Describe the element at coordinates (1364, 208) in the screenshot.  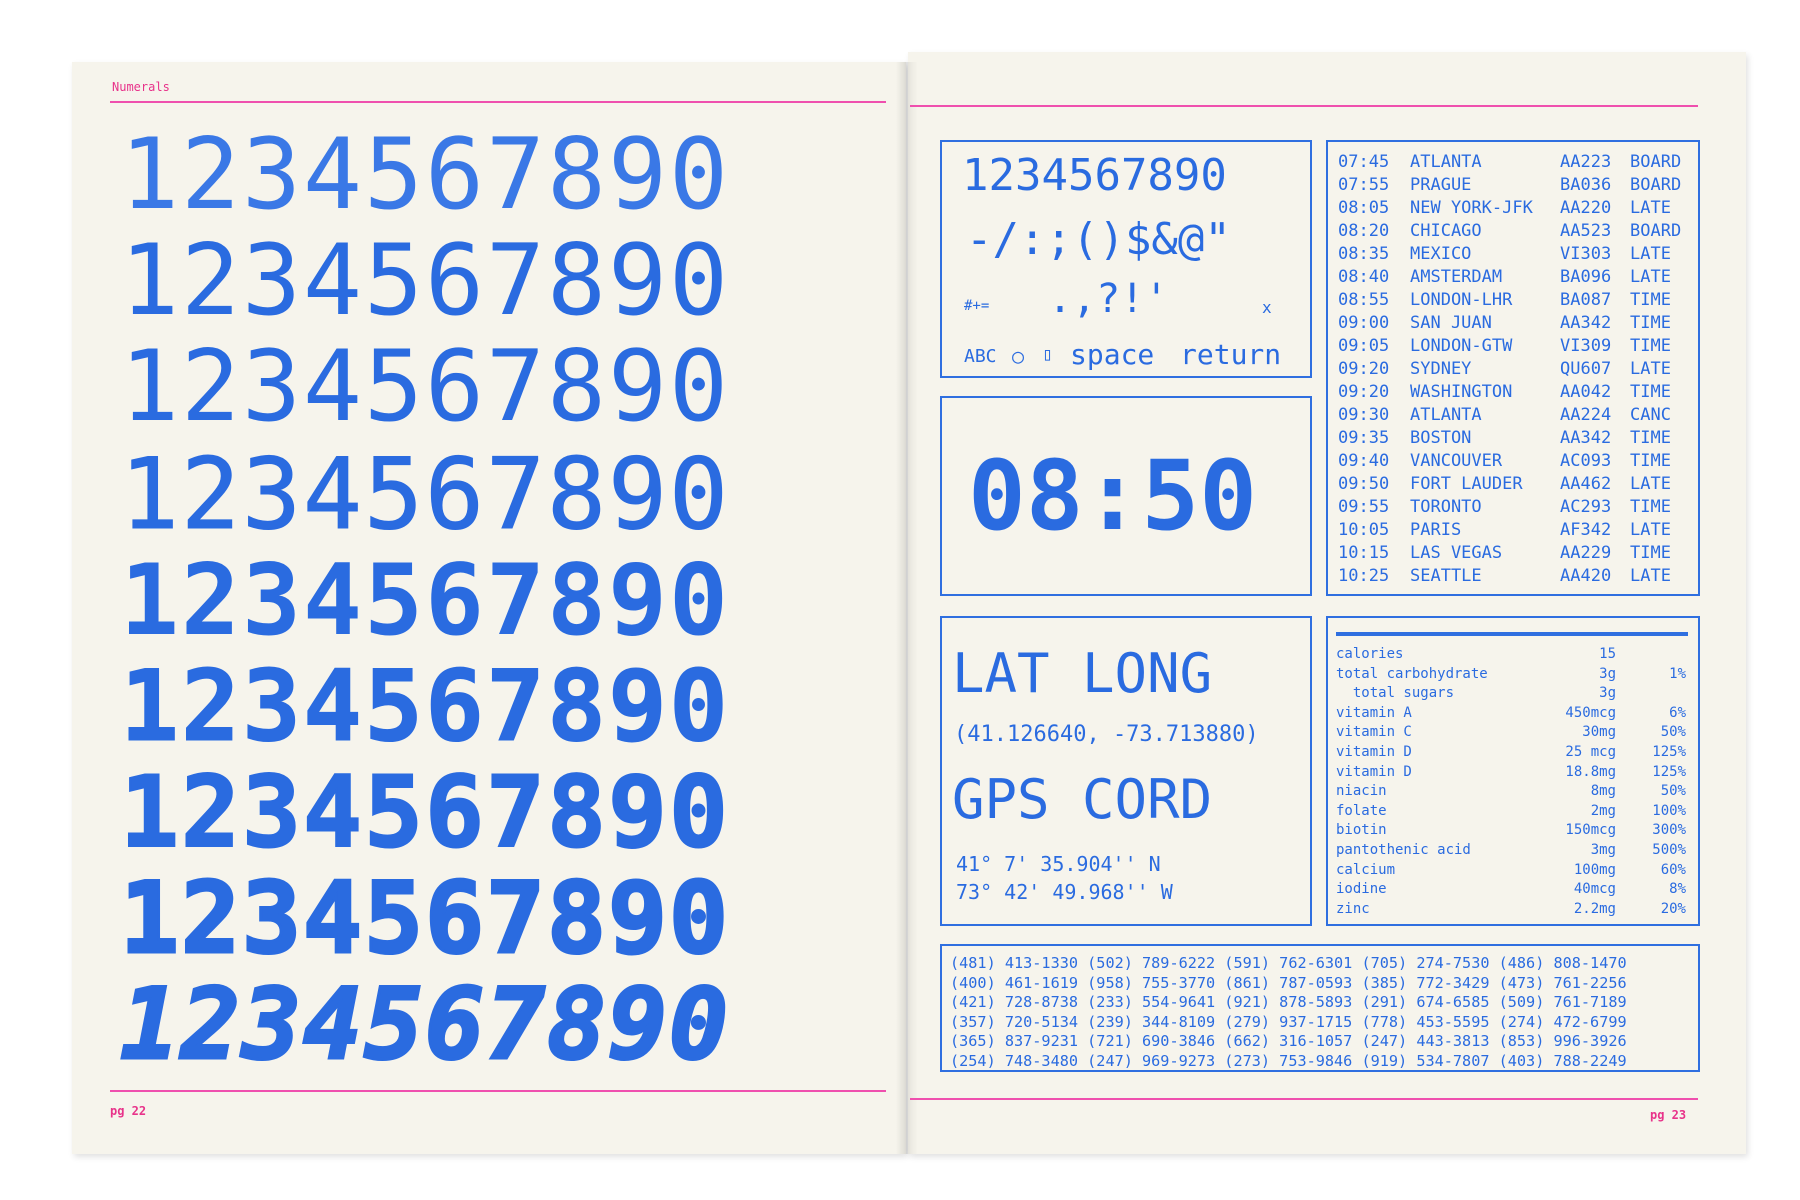
I see `flight-time: 08:05` at that location.